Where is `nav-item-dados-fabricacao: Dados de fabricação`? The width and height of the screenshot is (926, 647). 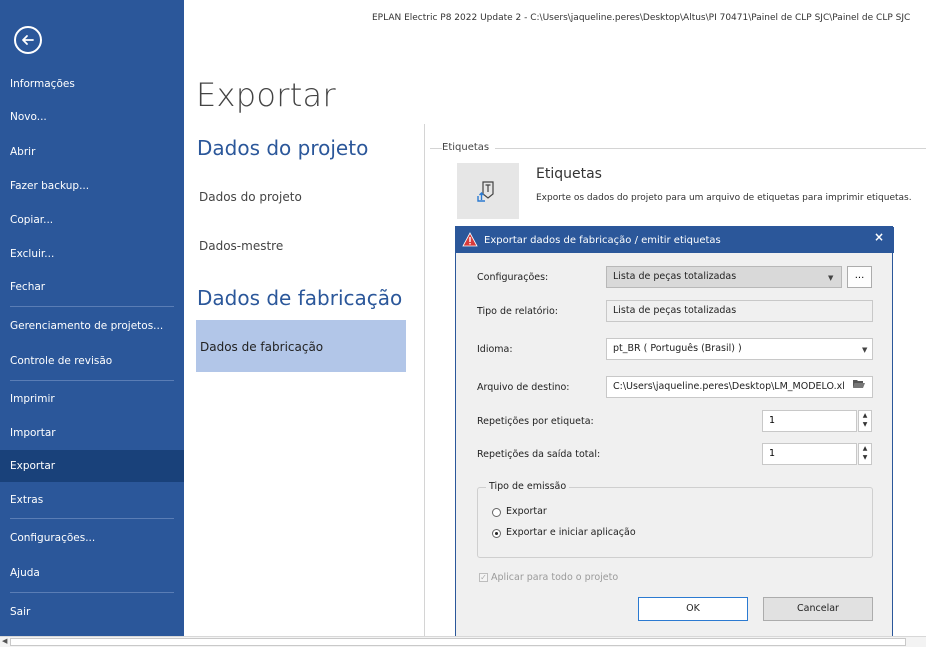 nav-item-dados-fabricacao: Dados de fabricação is located at coordinates (301, 346).